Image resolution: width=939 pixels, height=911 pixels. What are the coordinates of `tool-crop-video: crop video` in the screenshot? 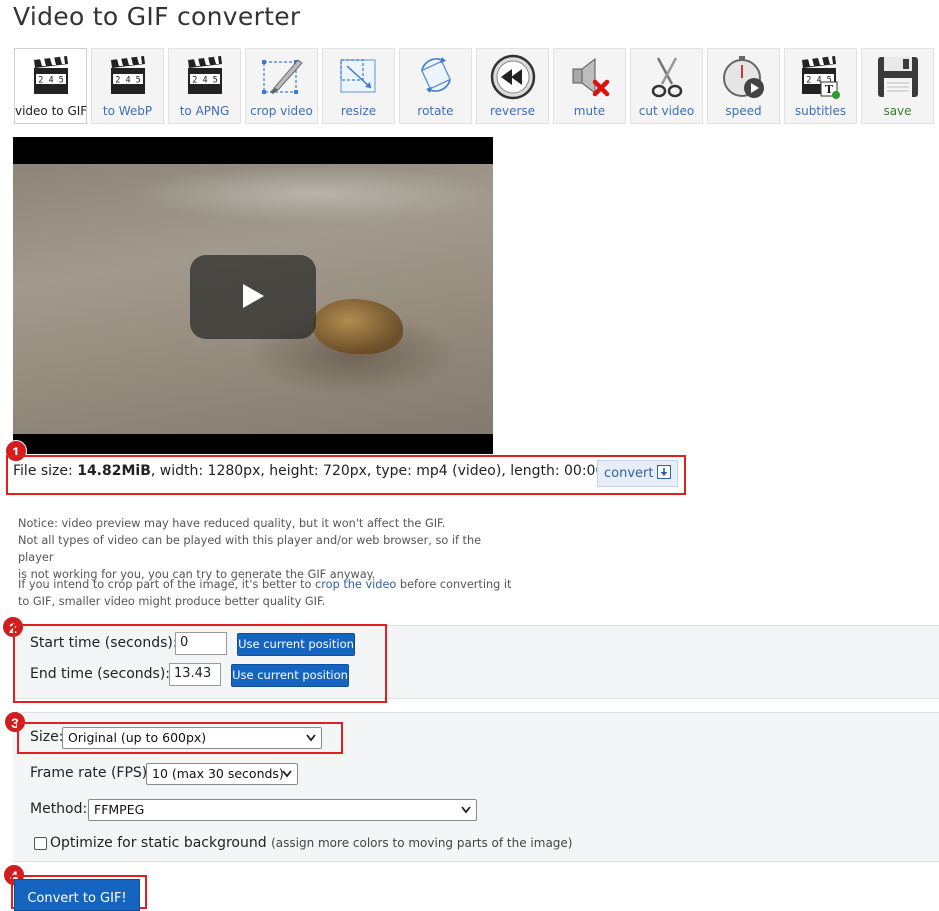 It's located at (281, 86).